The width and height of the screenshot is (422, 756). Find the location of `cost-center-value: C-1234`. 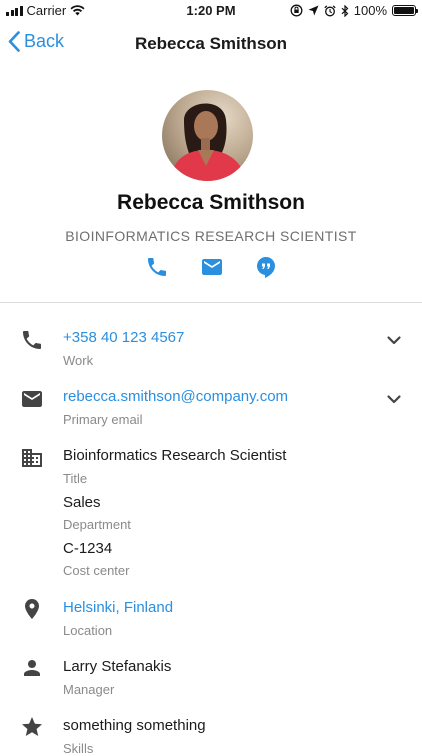

cost-center-value: C-1234 is located at coordinates (88, 548).